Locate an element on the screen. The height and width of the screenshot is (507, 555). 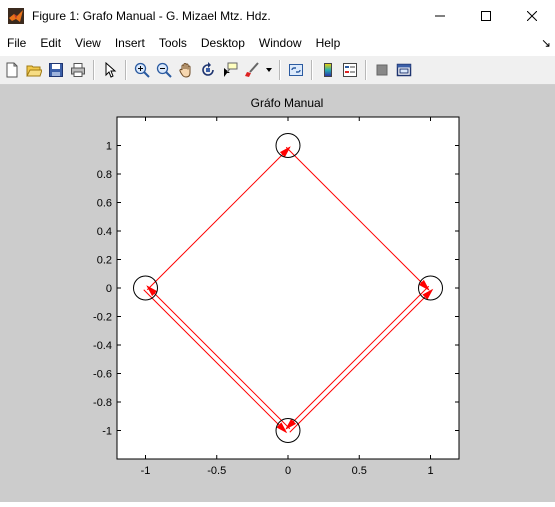
y-tick-label: 0.6 is located at coordinates (104, 204).